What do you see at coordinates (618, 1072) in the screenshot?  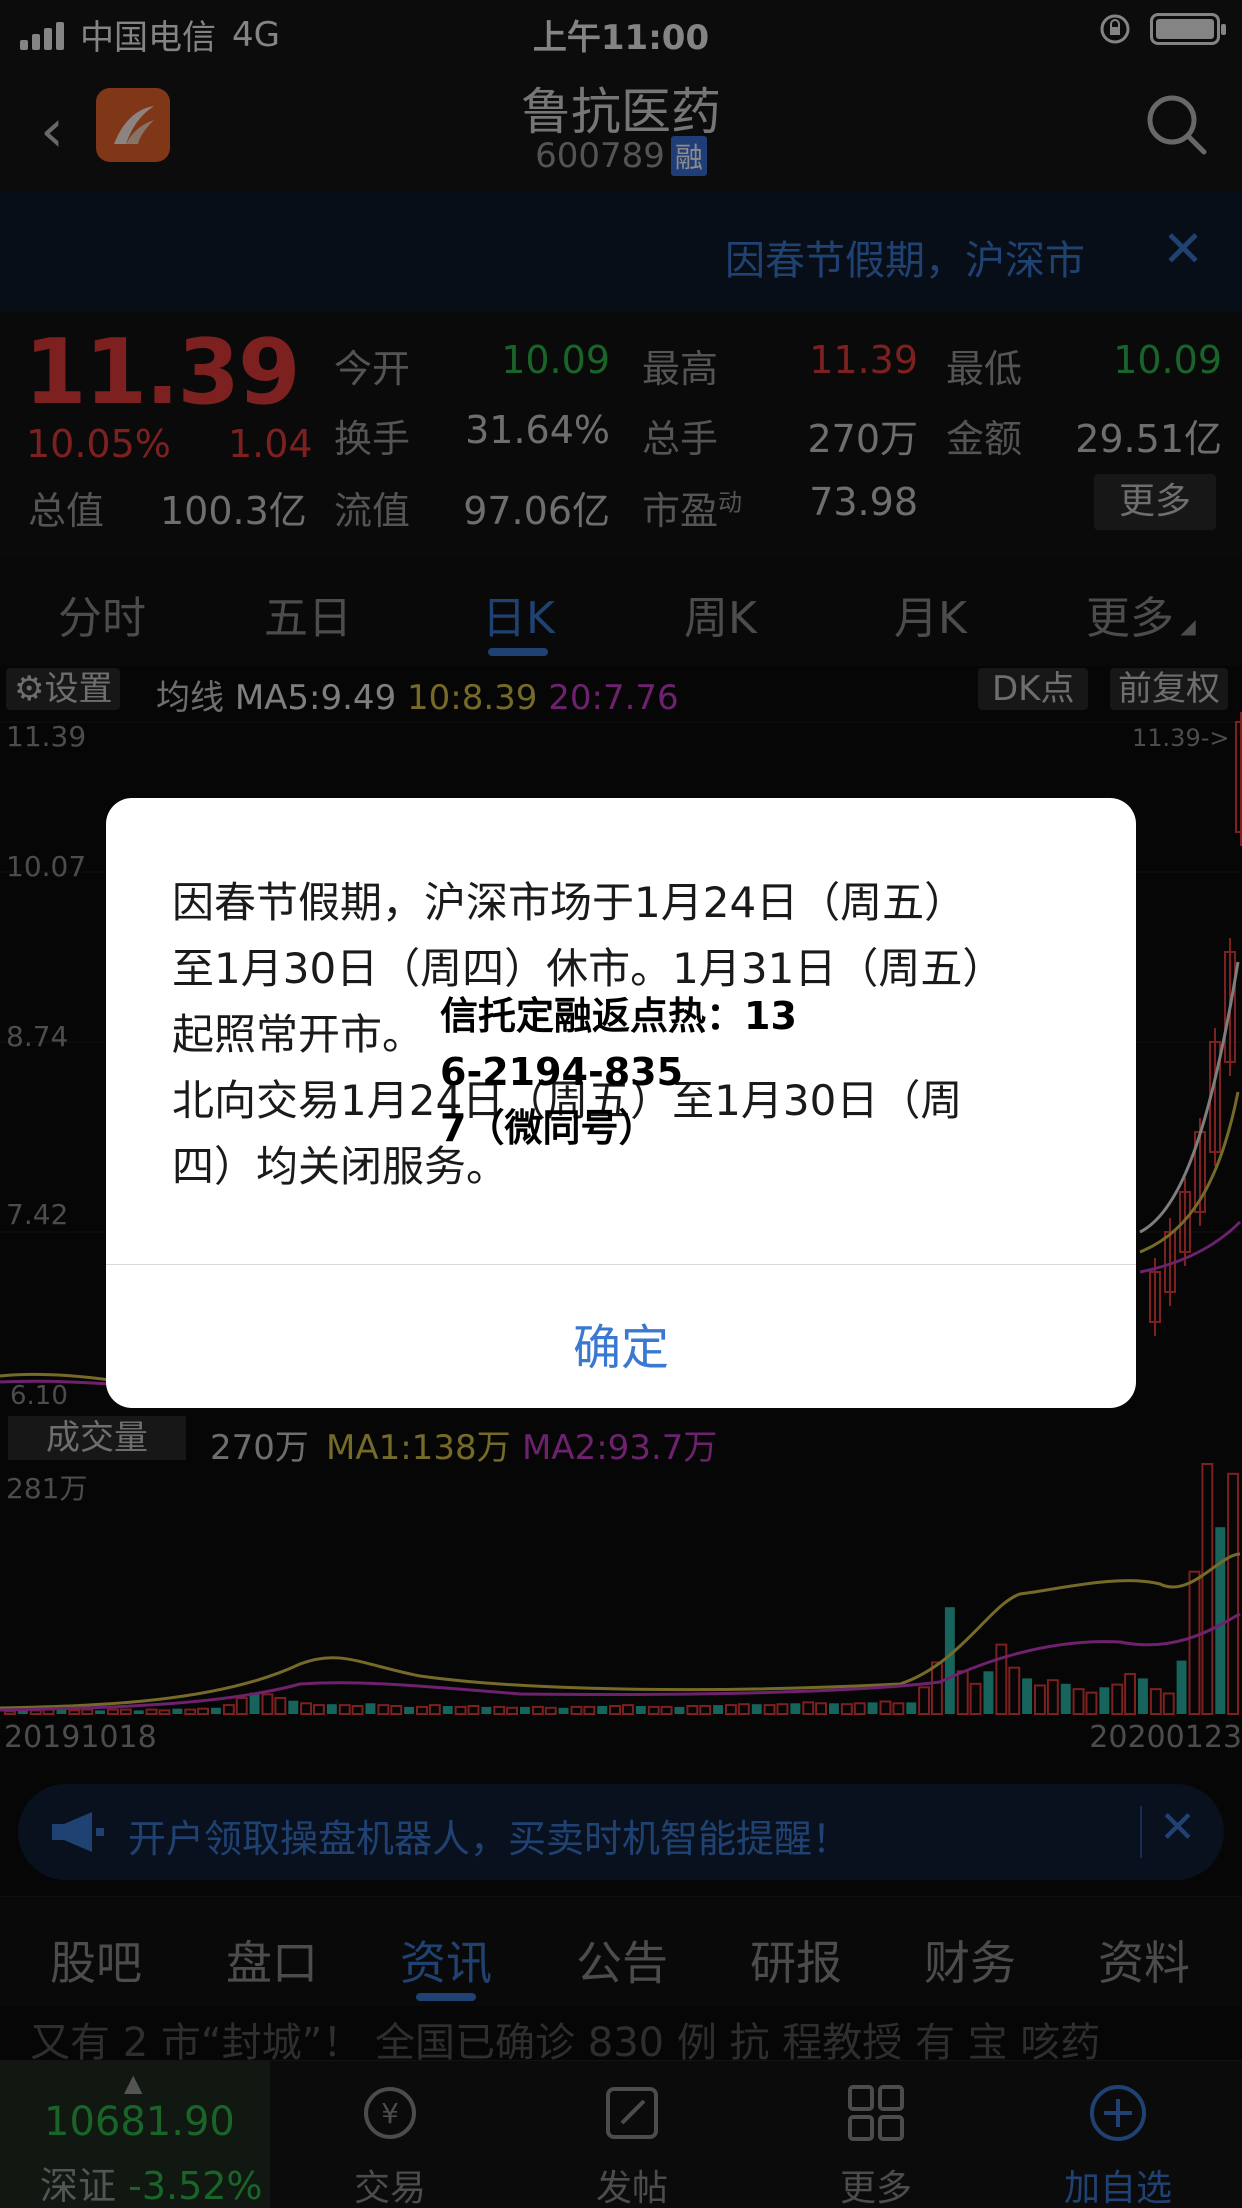 I see `overlay-watermark-text: 信托定融返点热：13 6-2194-835 7（微同号）` at bounding box center [618, 1072].